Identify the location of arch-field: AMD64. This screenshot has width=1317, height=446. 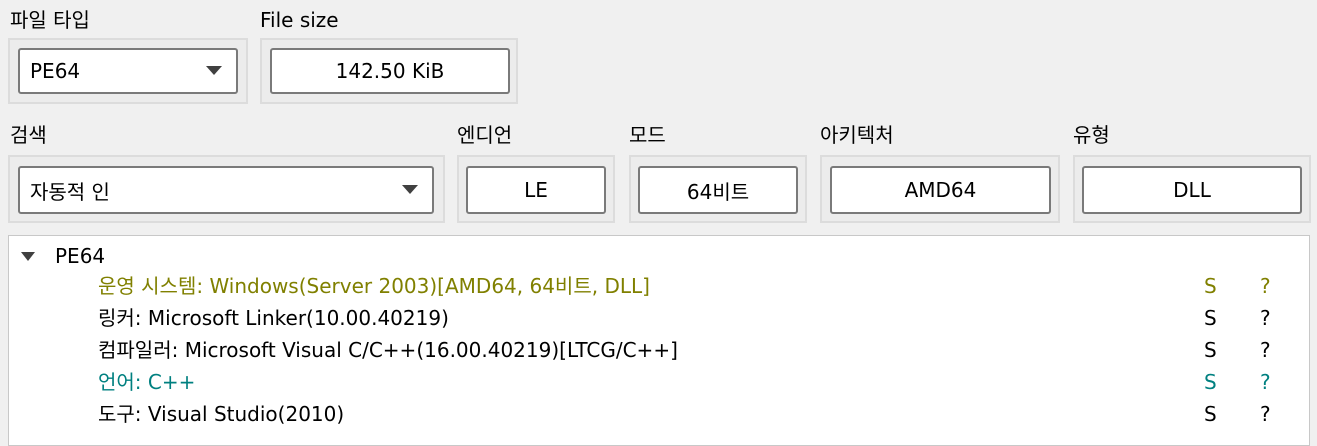
(940, 190).